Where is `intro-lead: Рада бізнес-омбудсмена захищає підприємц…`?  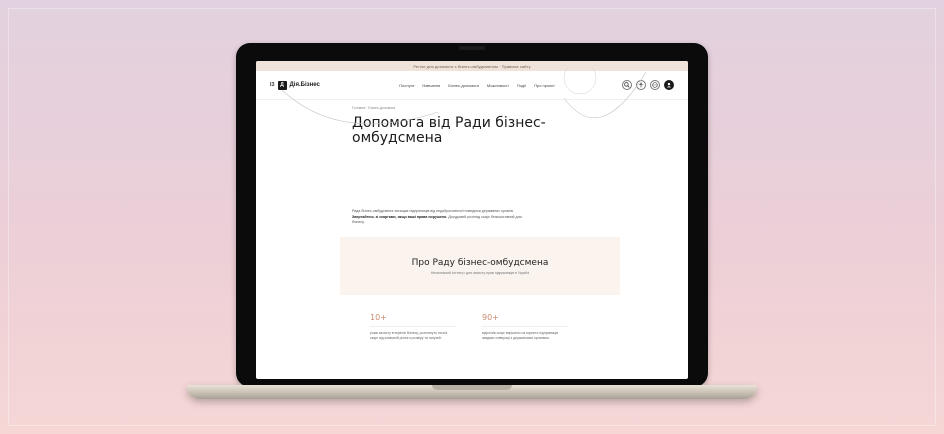
intro-lead: Рада бізнес-омбудсмена захищає підприємц… is located at coordinates (433, 211).